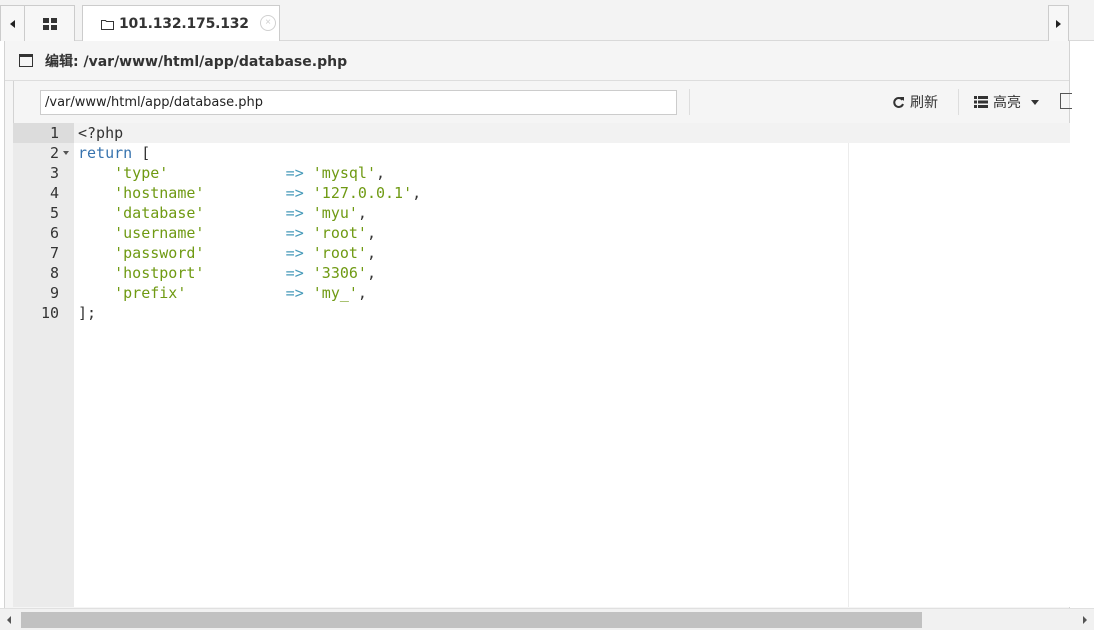 Image resolution: width=1094 pixels, height=630 pixels. Describe the element at coordinates (159, 233) in the screenshot. I see `config-key: 'username'` at that location.